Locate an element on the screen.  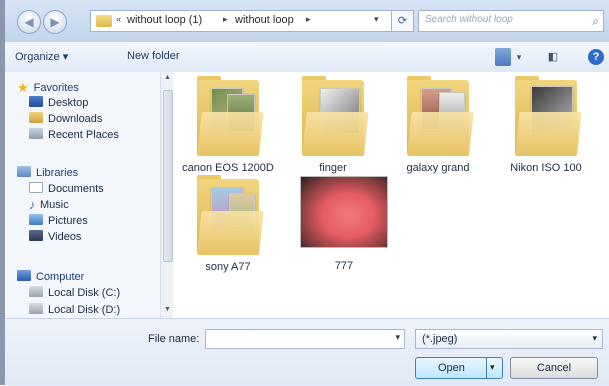
open-button: Open ▾ is located at coordinates (459, 368).